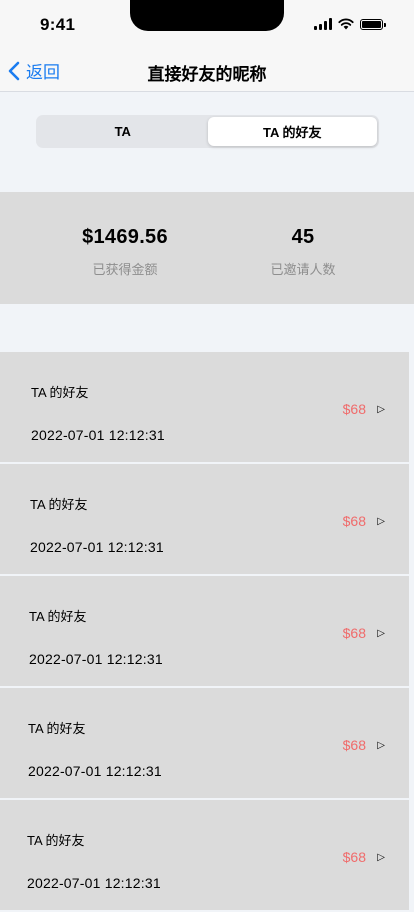 The image size is (414, 912). I want to click on earned-amount: $1469.56, so click(125, 237).